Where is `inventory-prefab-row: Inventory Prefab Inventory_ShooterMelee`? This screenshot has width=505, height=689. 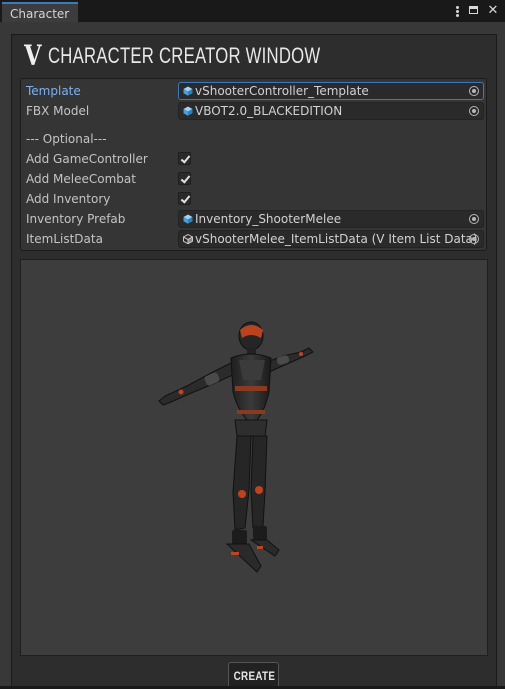
inventory-prefab-row: Inventory Prefab Inventory_ShooterMelee is located at coordinates (256, 219).